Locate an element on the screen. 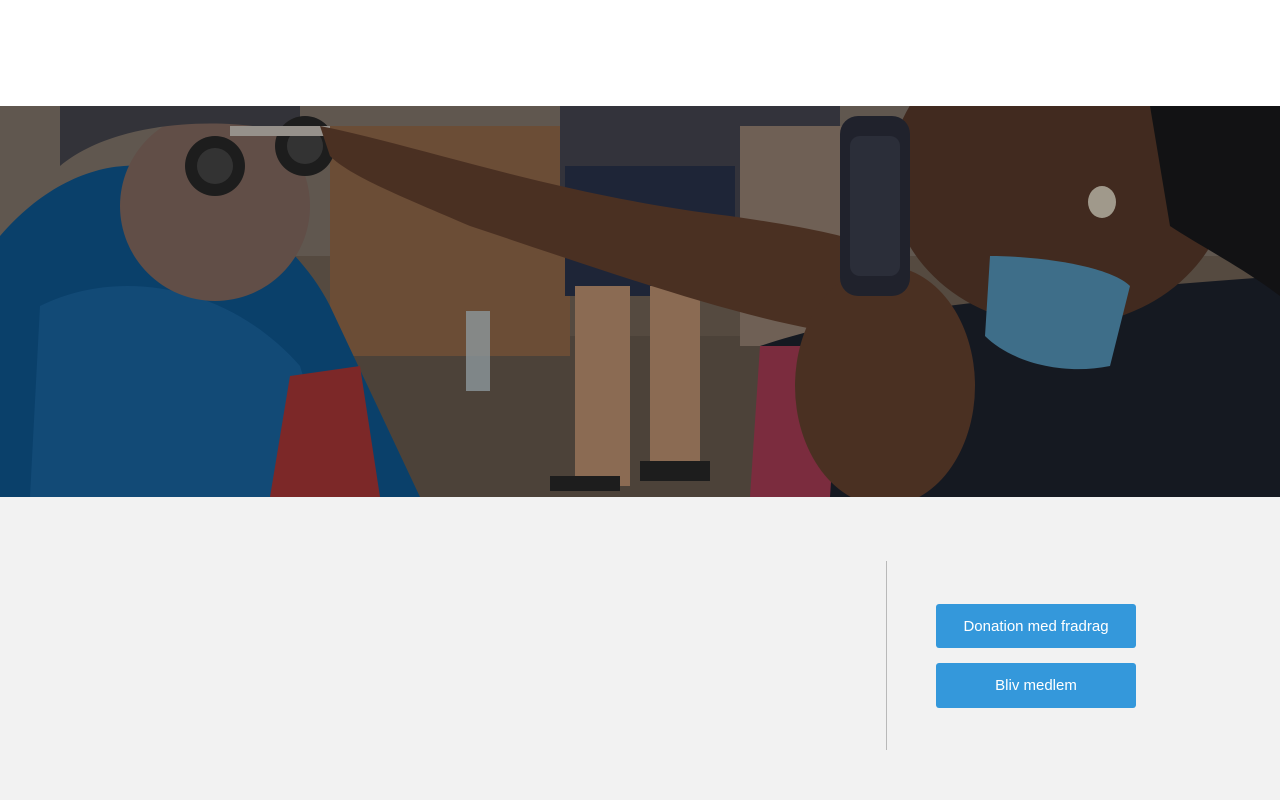 The height and width of the screenshot is (800, 1280). site-header is located at coordinates (640, 53).